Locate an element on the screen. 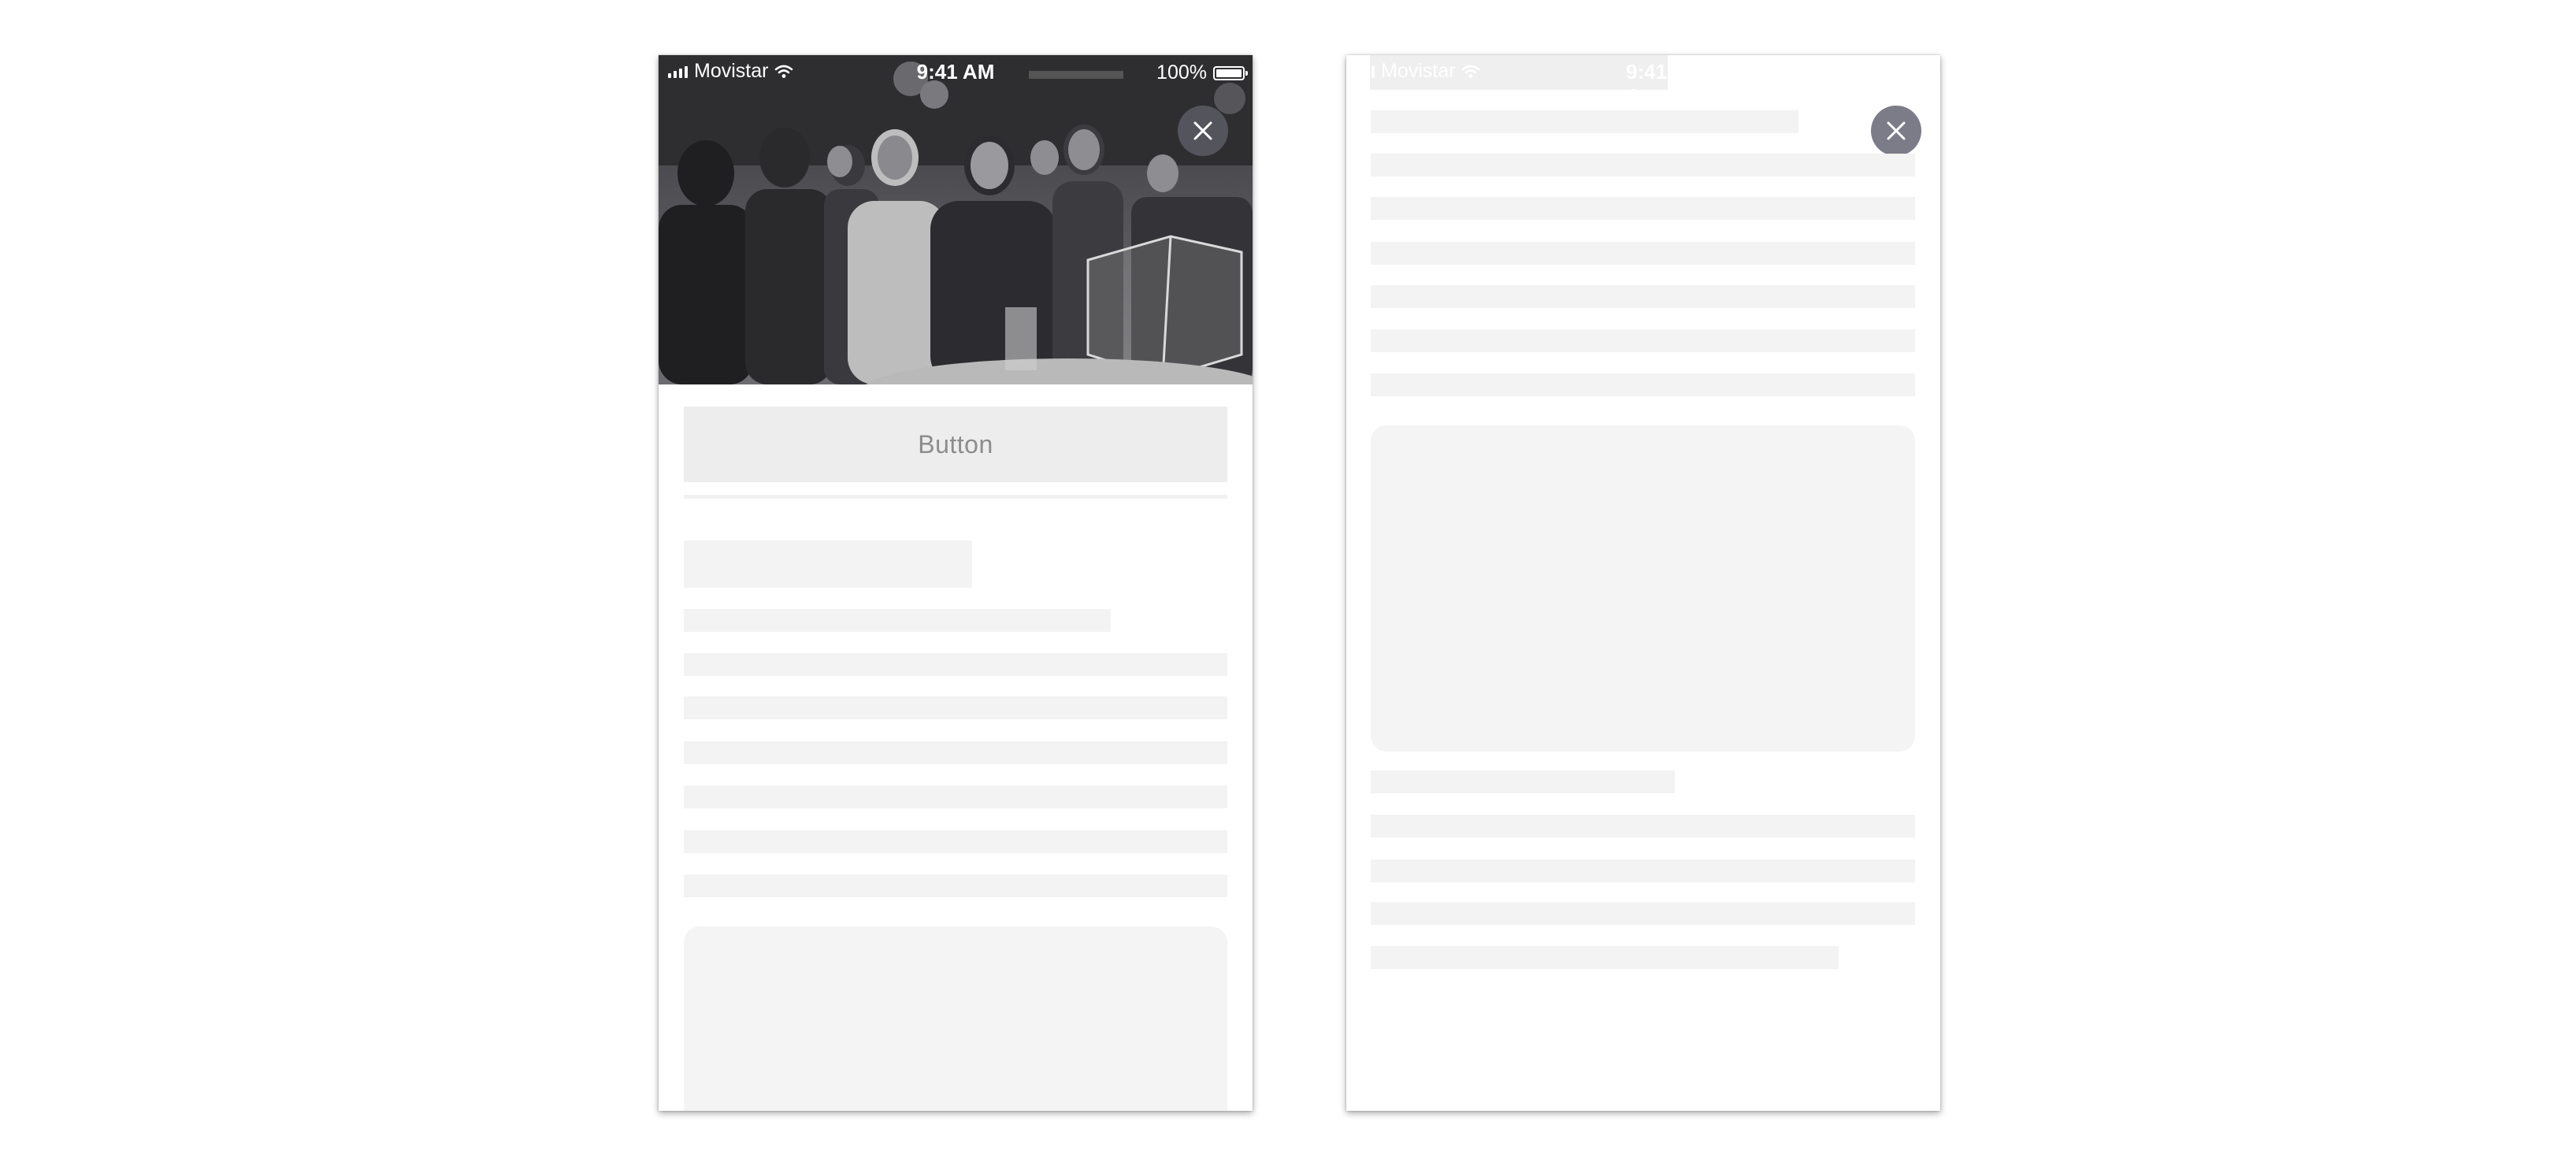 Image resolution: width=2576 pixels, height=1166 pixels. hero-photo-people is located at coordinates (956, 219).